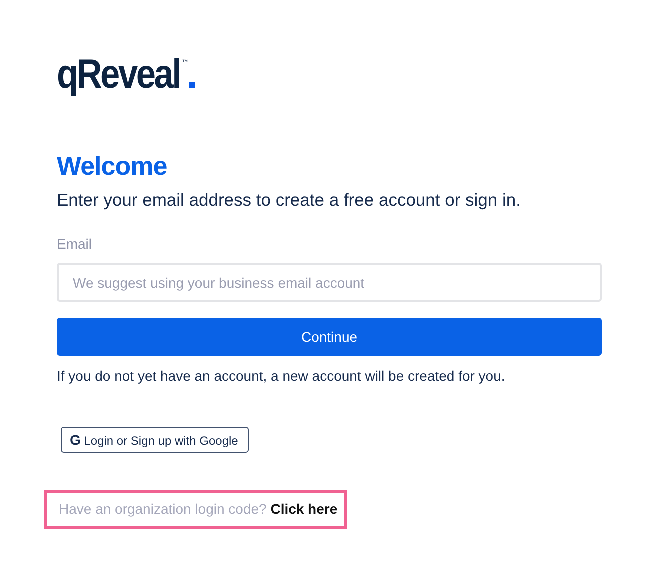 The image size is (668, 571). I want to click on org-code-prompt: Have an organization login code? Click here, so click(198, 509).